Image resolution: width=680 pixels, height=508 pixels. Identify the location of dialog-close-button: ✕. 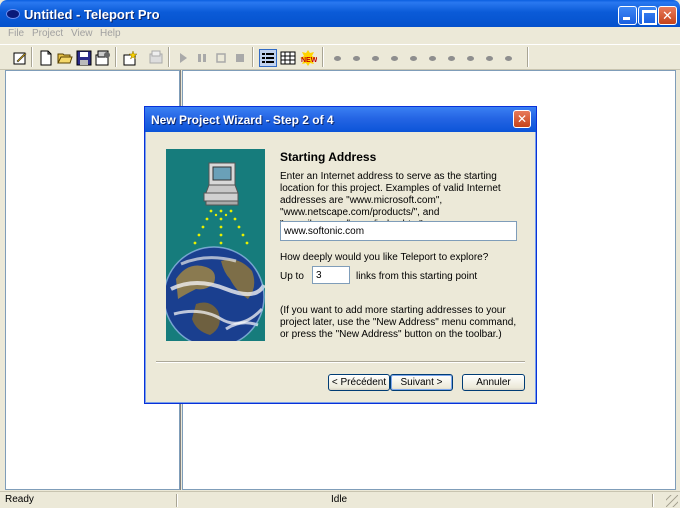
(522, 119).